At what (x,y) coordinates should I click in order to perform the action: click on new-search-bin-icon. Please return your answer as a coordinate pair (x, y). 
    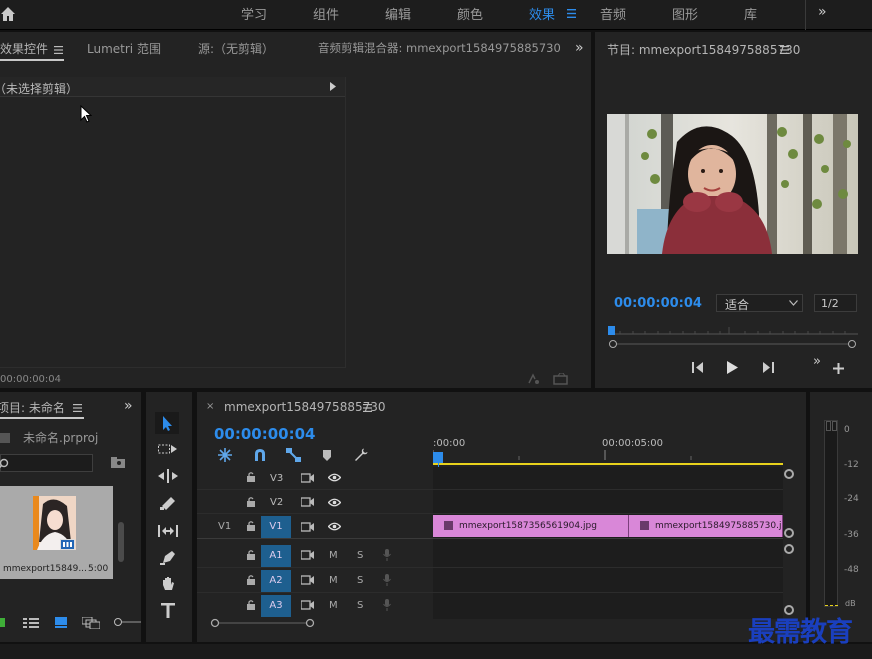
    Looking at the image, I should click on (118, 462).